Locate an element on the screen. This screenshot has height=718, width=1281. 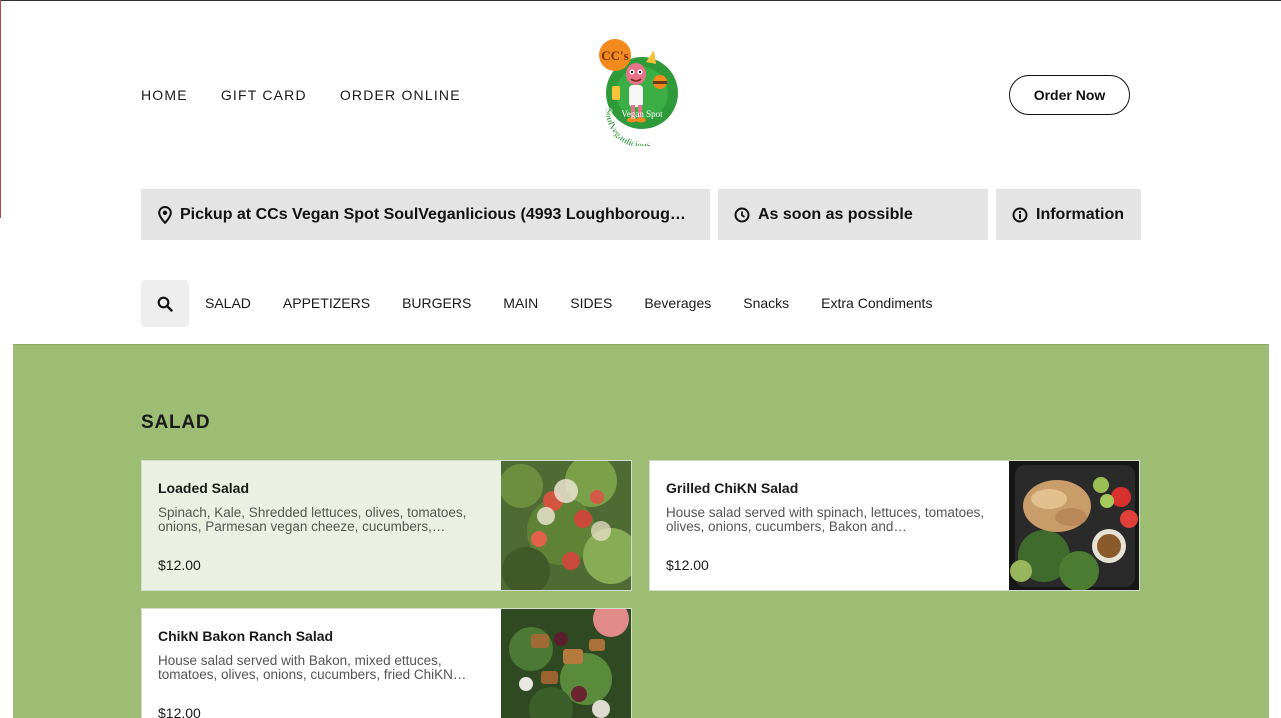
menu-item-name: Loaded Salad is located at coordinates (204, 488).